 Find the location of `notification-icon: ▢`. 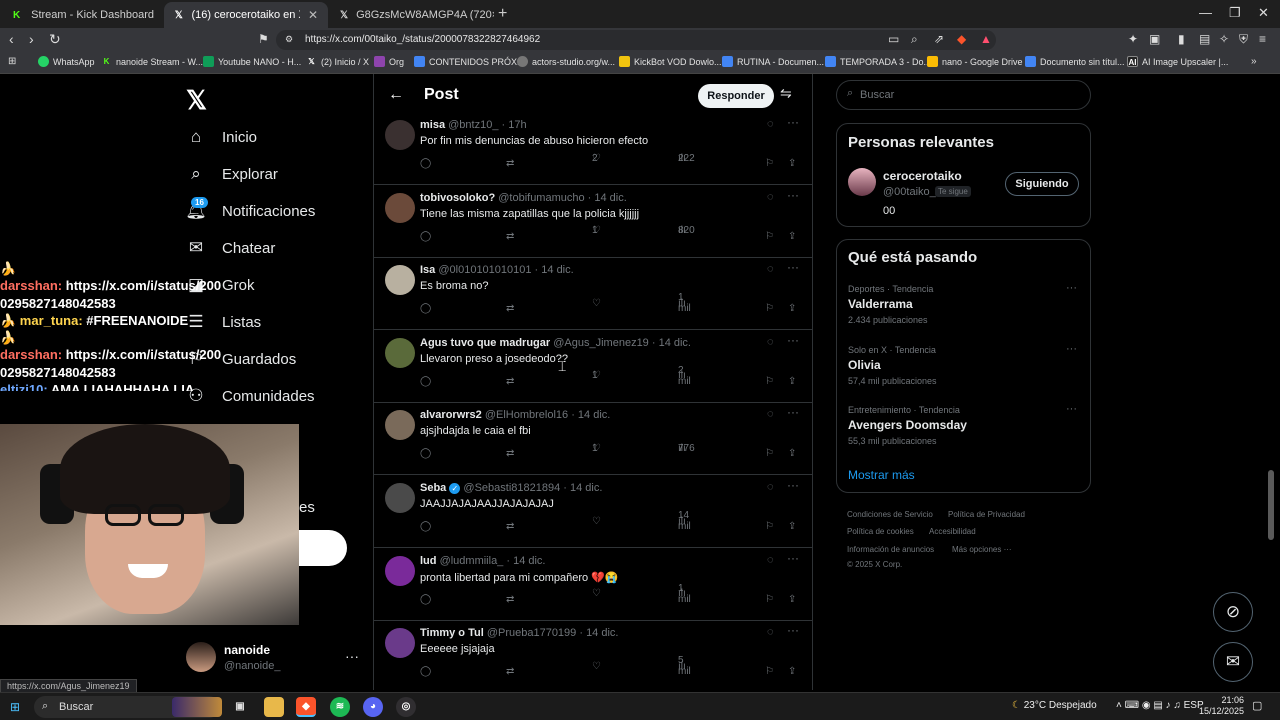

notification-icon: ▢ is located at coordinates (1257, 705).